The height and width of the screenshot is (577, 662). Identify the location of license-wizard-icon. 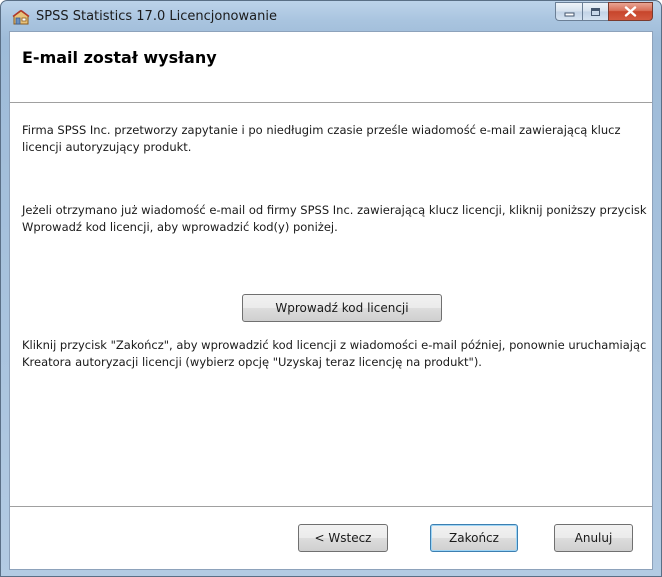
(21, 17).